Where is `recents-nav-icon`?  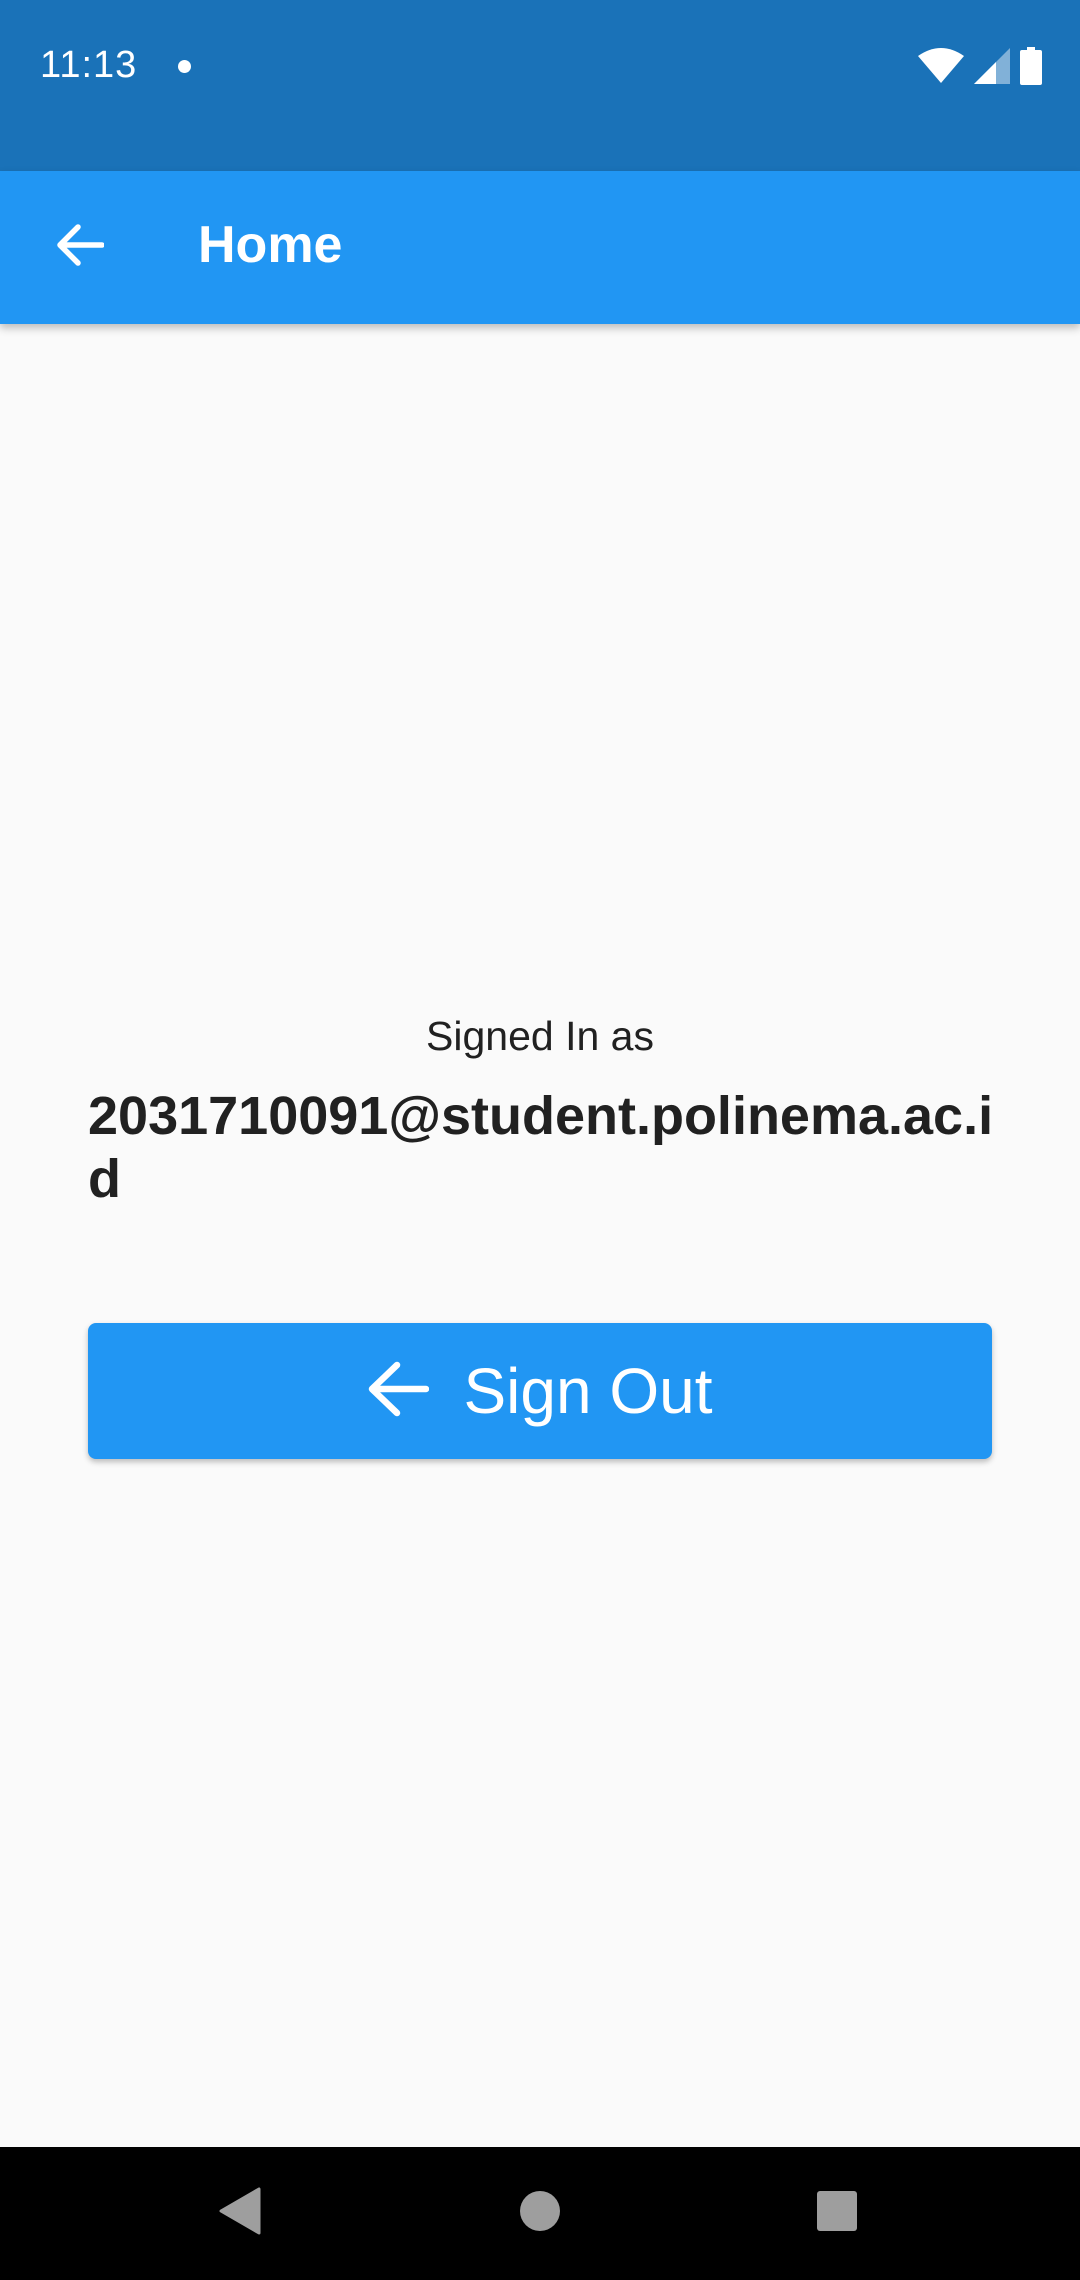
recents-nav-icon is located at coordinates (837, 2213).